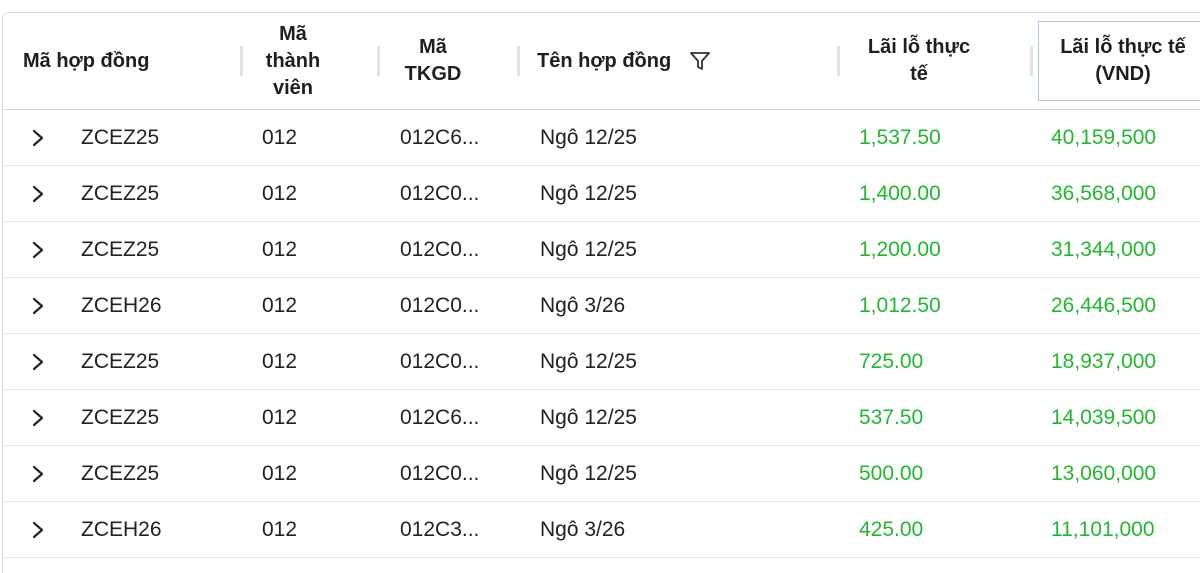 The width and height of the screenshot is (1200, 573). What do you see at coordinates (919, 47) in the screenshot?
I see `column-label-line: Lãi lỗ thực` at bounding box center [919, 47].